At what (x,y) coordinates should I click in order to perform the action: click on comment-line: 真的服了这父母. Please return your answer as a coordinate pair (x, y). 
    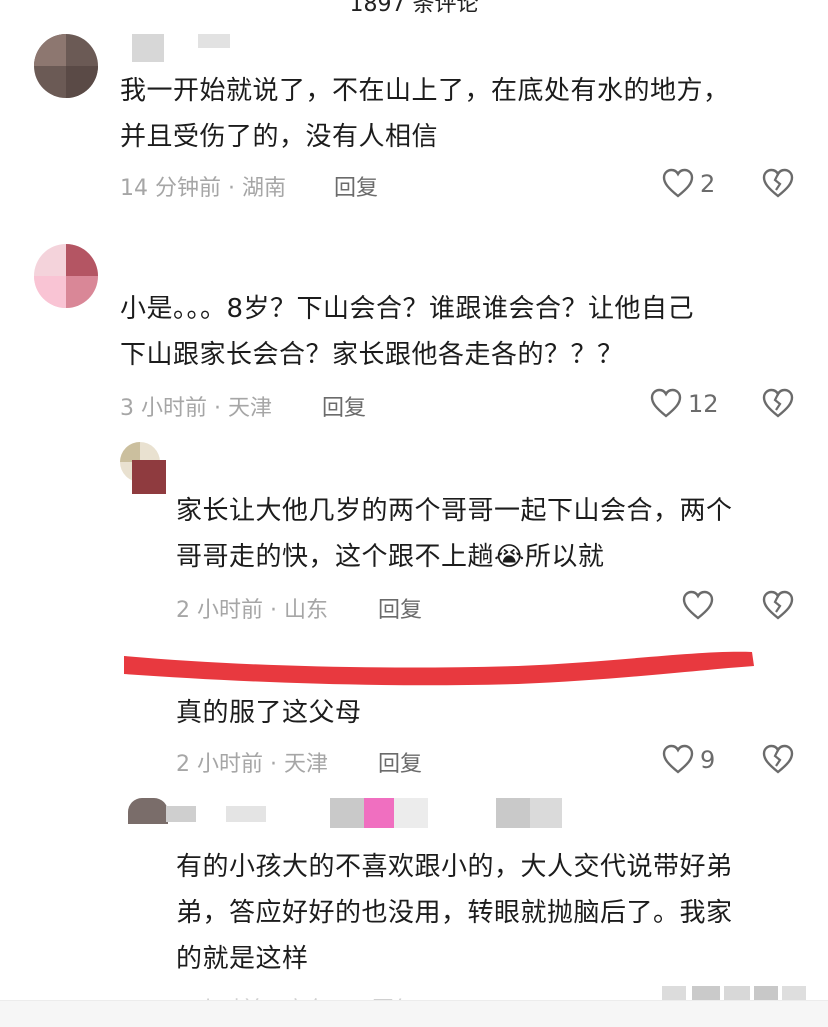
    Looking at the image, I should click on (269, 713).